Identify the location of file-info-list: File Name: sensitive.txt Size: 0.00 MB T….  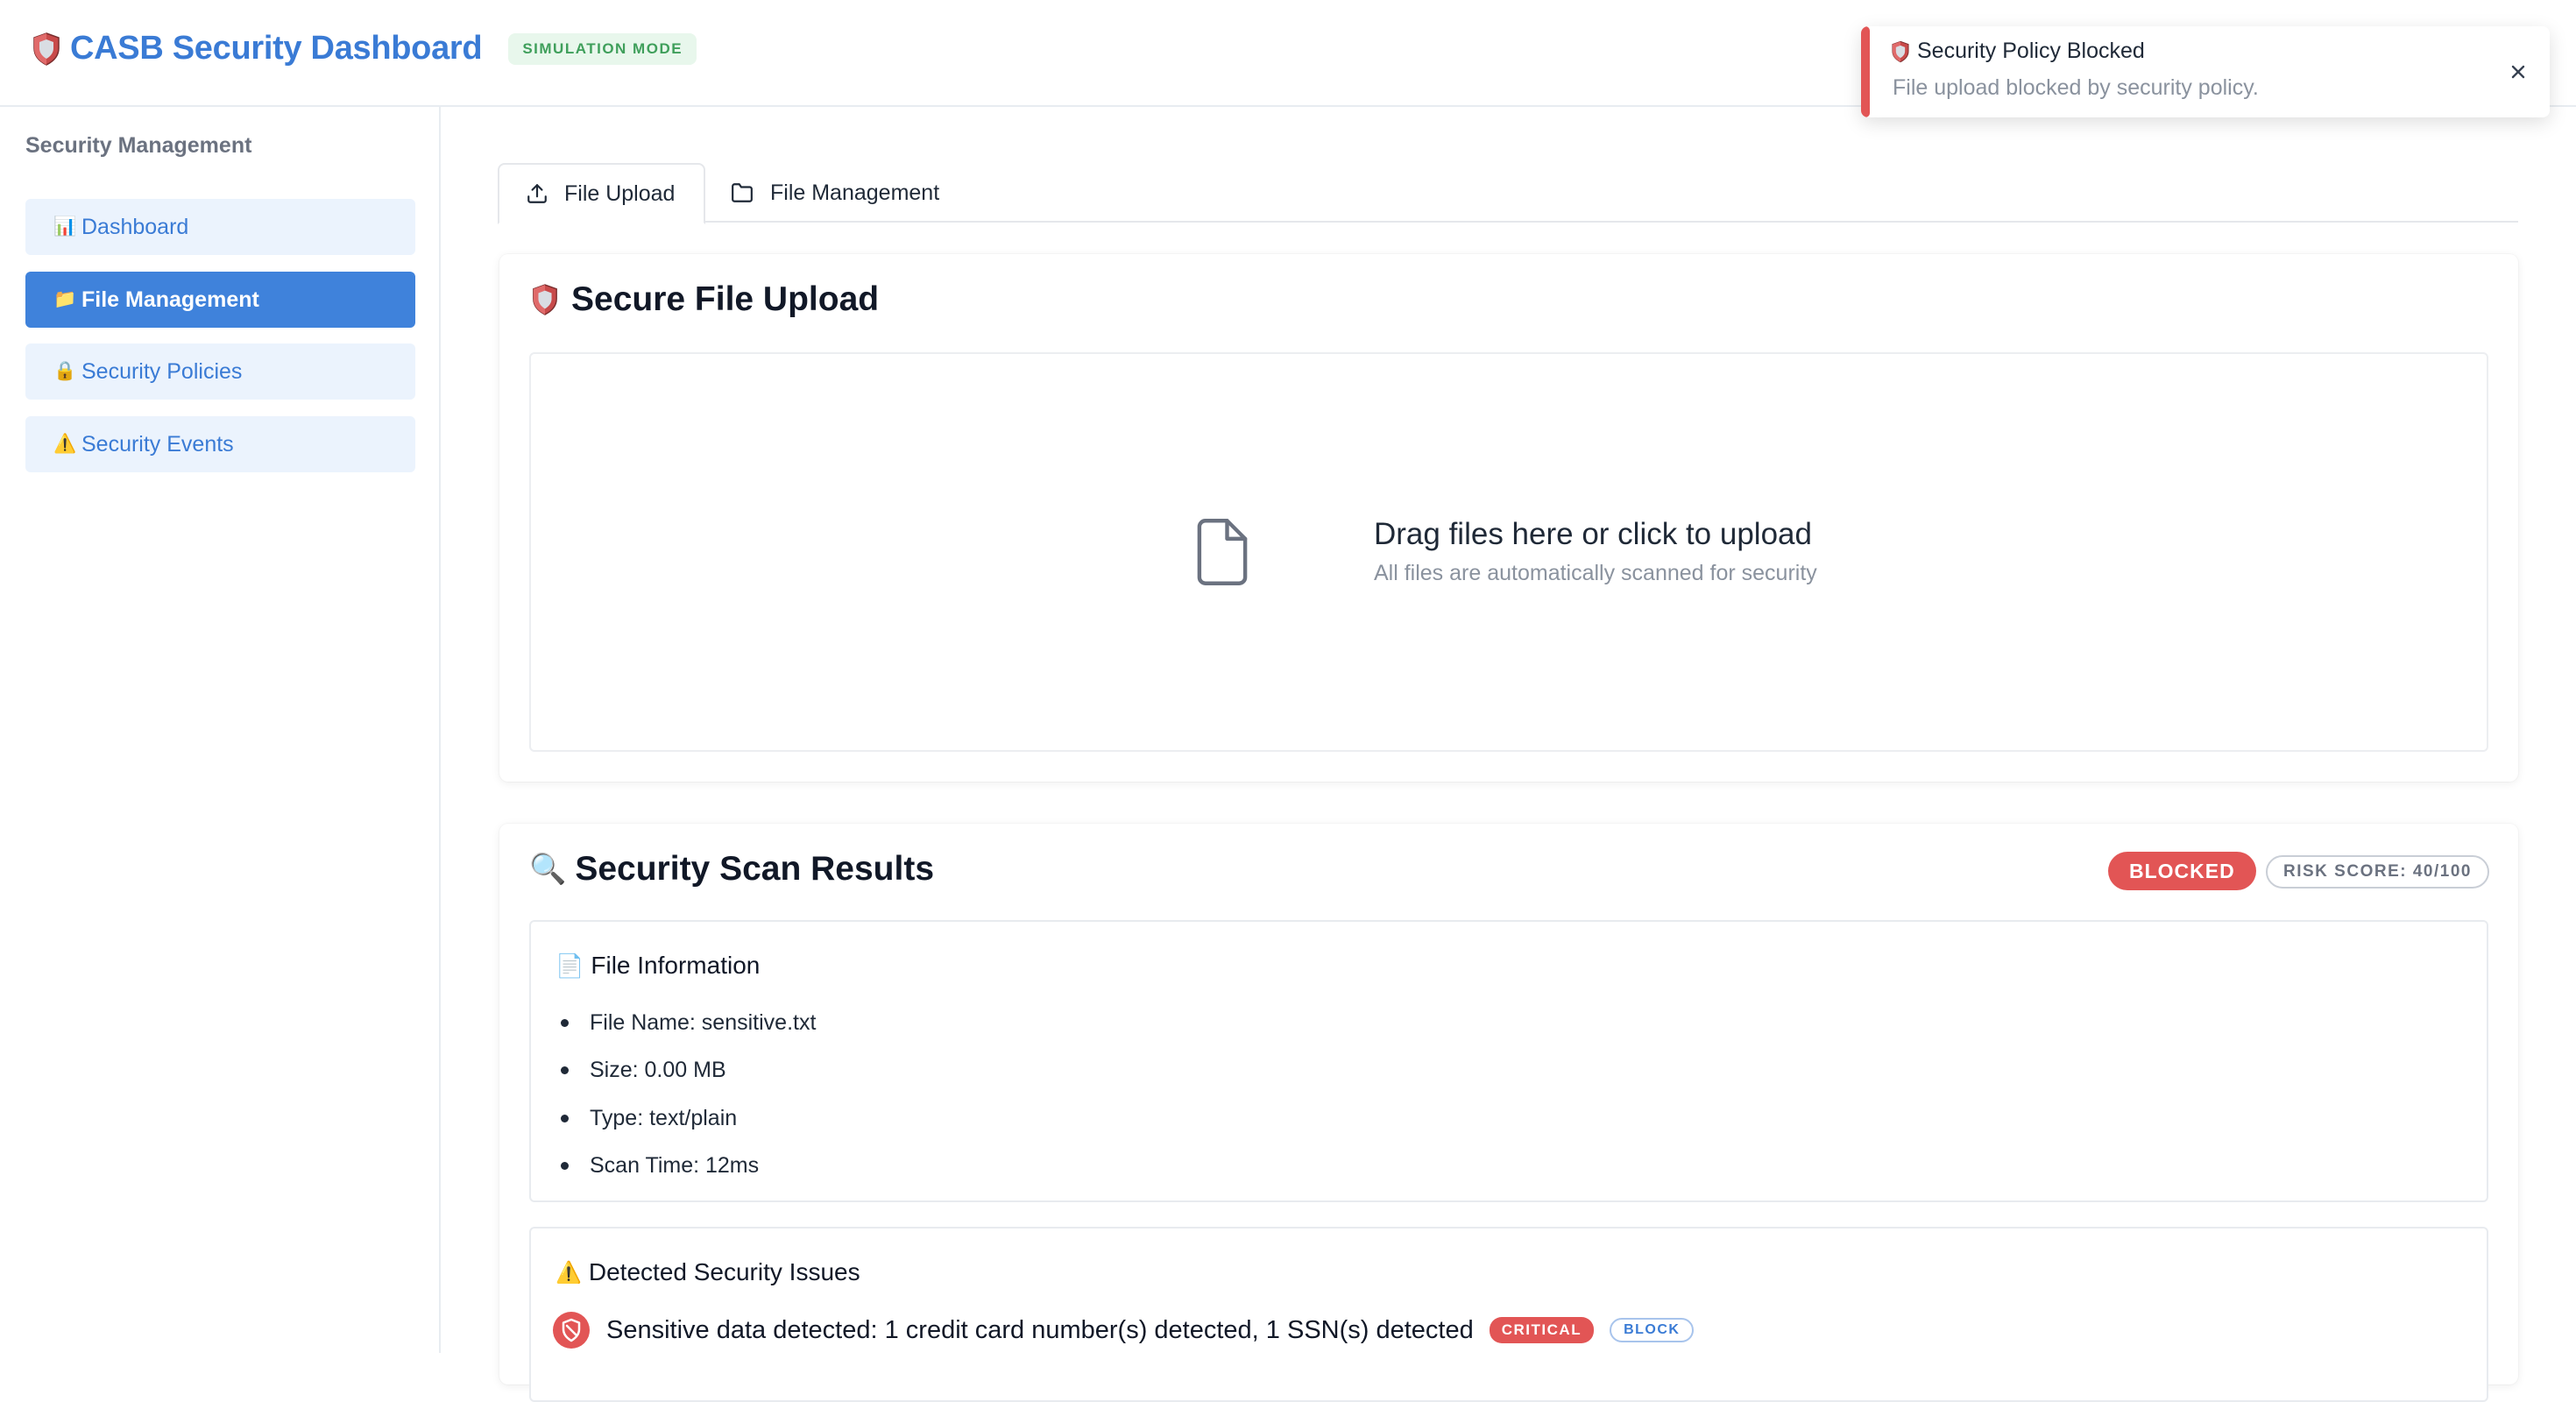
(688, 1094).